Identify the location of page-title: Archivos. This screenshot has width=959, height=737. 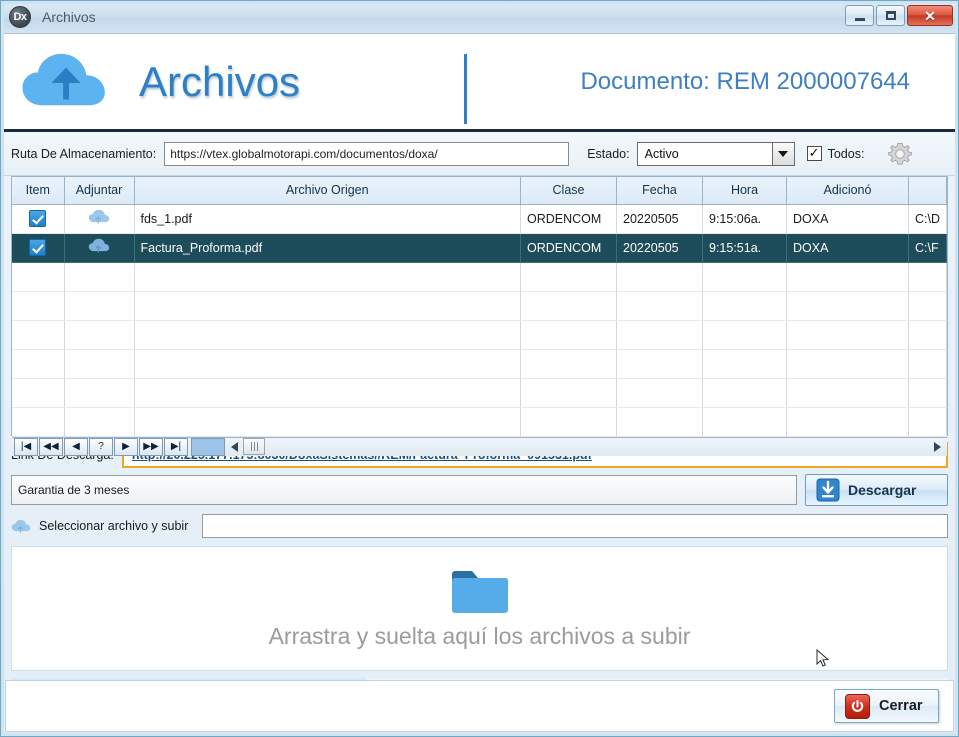
(220, 81).